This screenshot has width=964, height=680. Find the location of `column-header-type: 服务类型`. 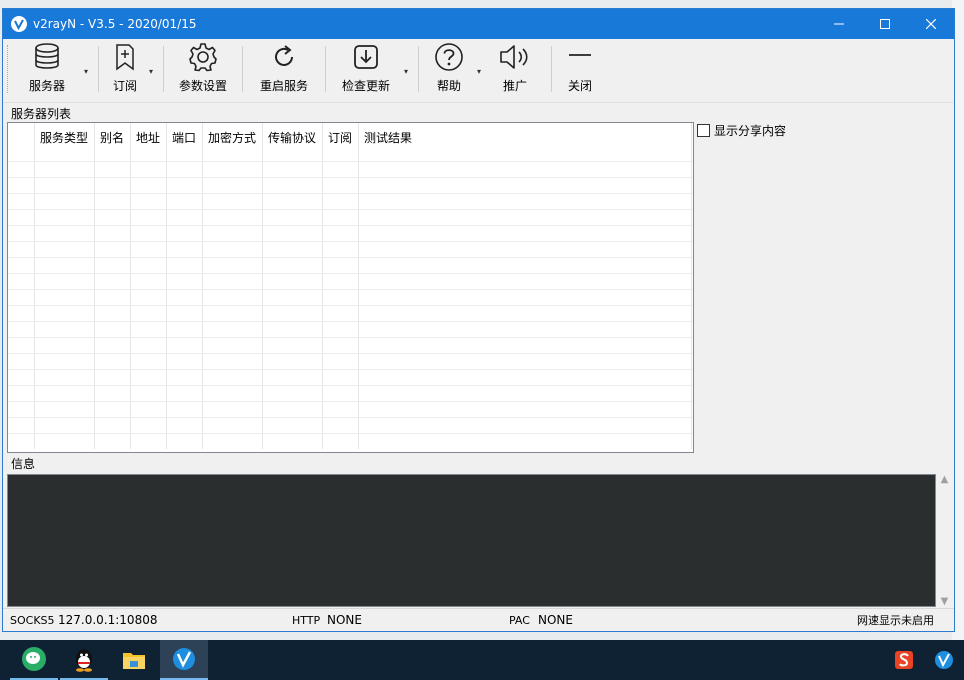

column-header-type: 服务类型 is located at coordinates (65, 142).